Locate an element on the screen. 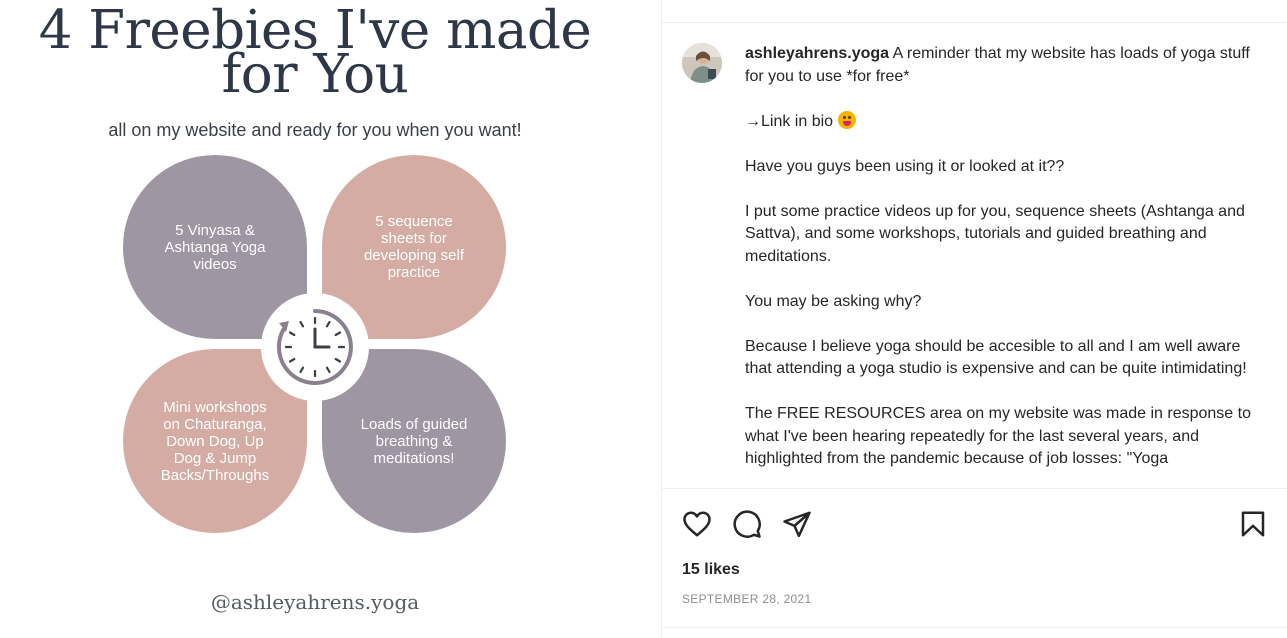 This screenshot has height=638, width=1287. petal-line: Ashtanga Yoga is located at coordinates (215, 247).